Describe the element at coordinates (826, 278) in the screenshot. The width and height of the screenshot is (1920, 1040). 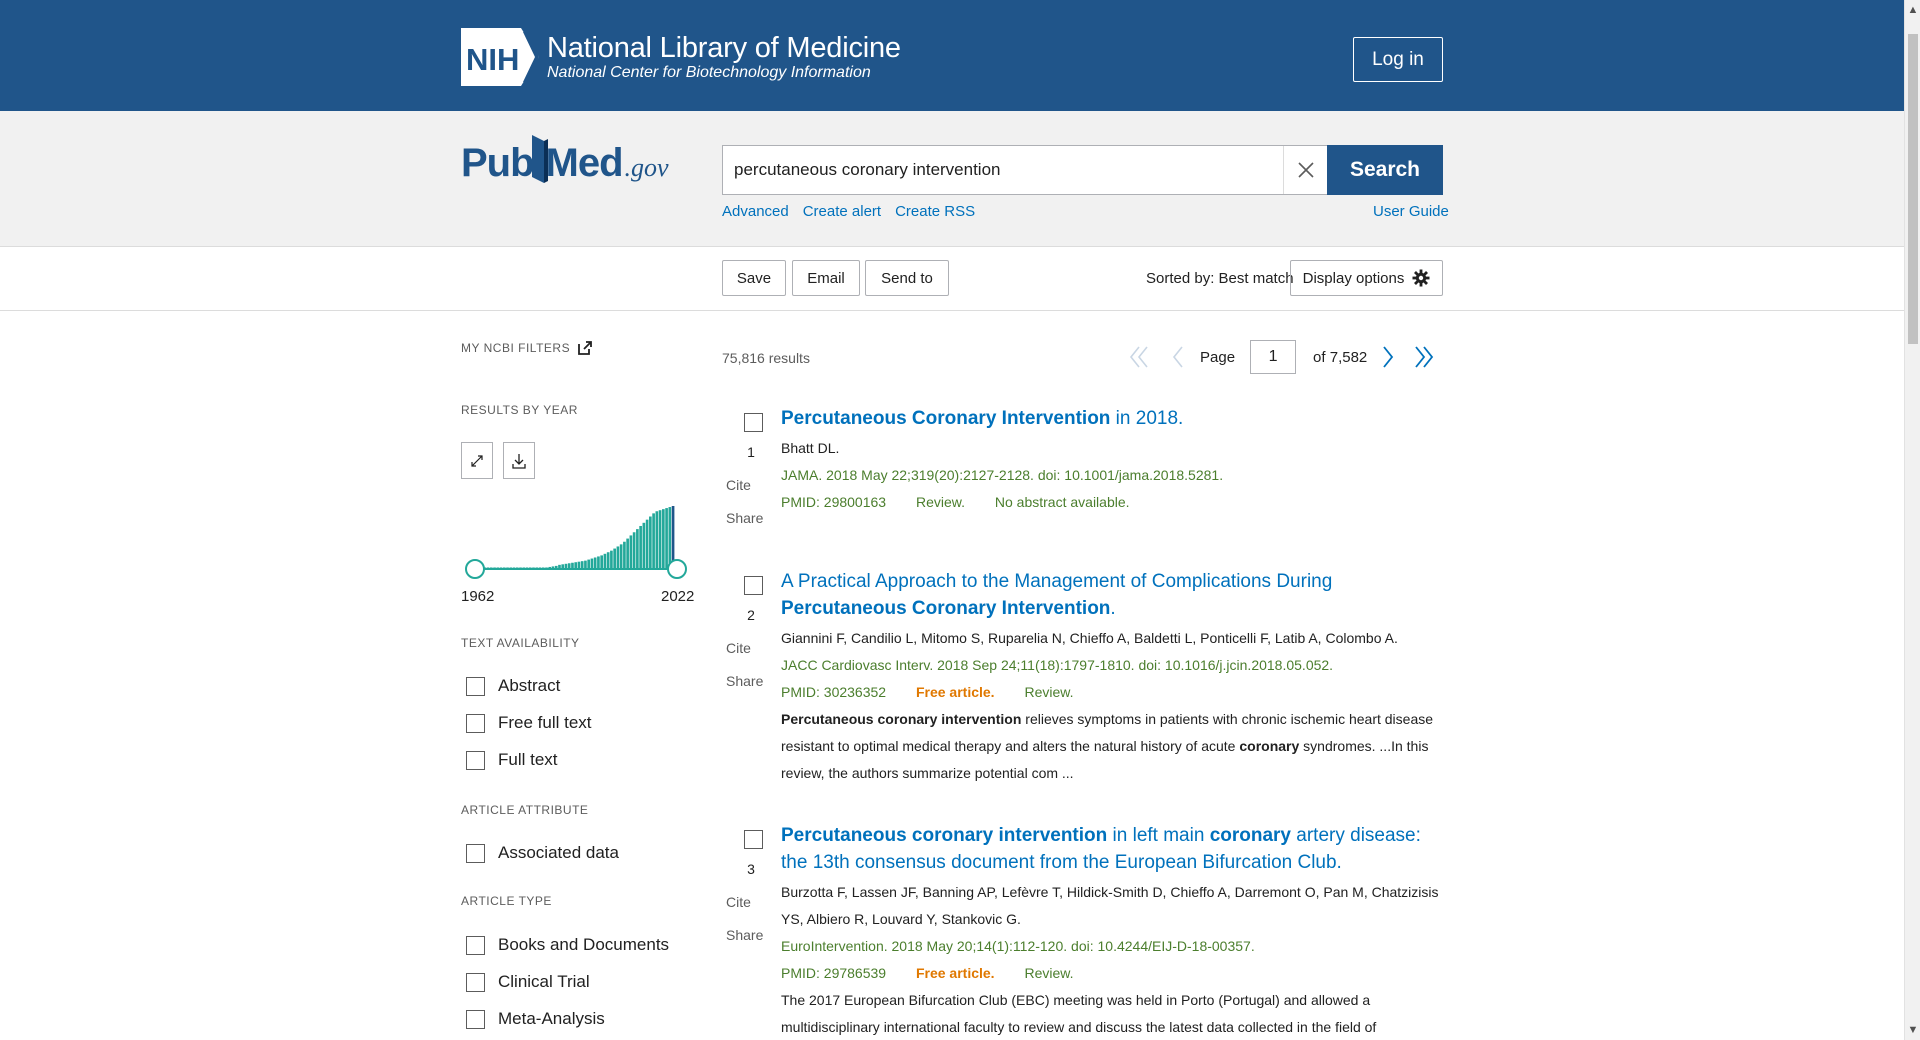
I see `email-button: Email` at that location.